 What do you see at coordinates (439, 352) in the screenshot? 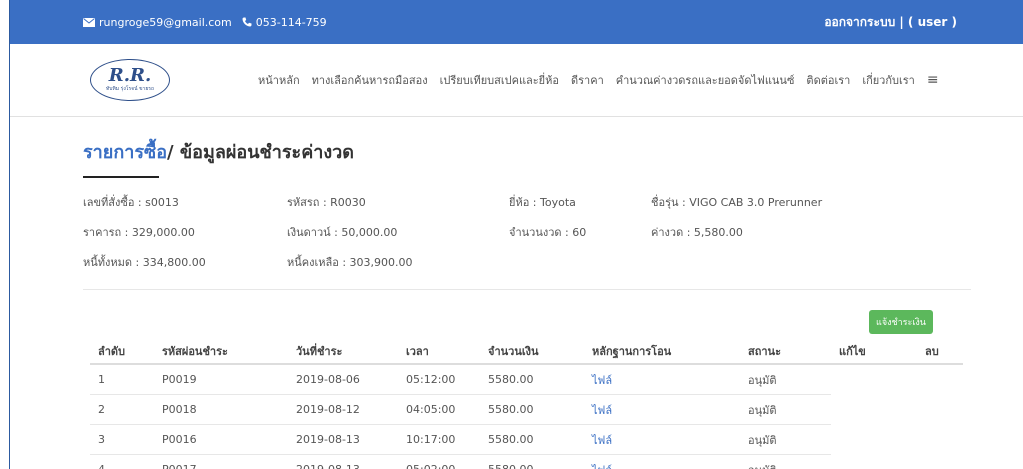
I see `col-time: เวลา` at bounding box center [439, 352].